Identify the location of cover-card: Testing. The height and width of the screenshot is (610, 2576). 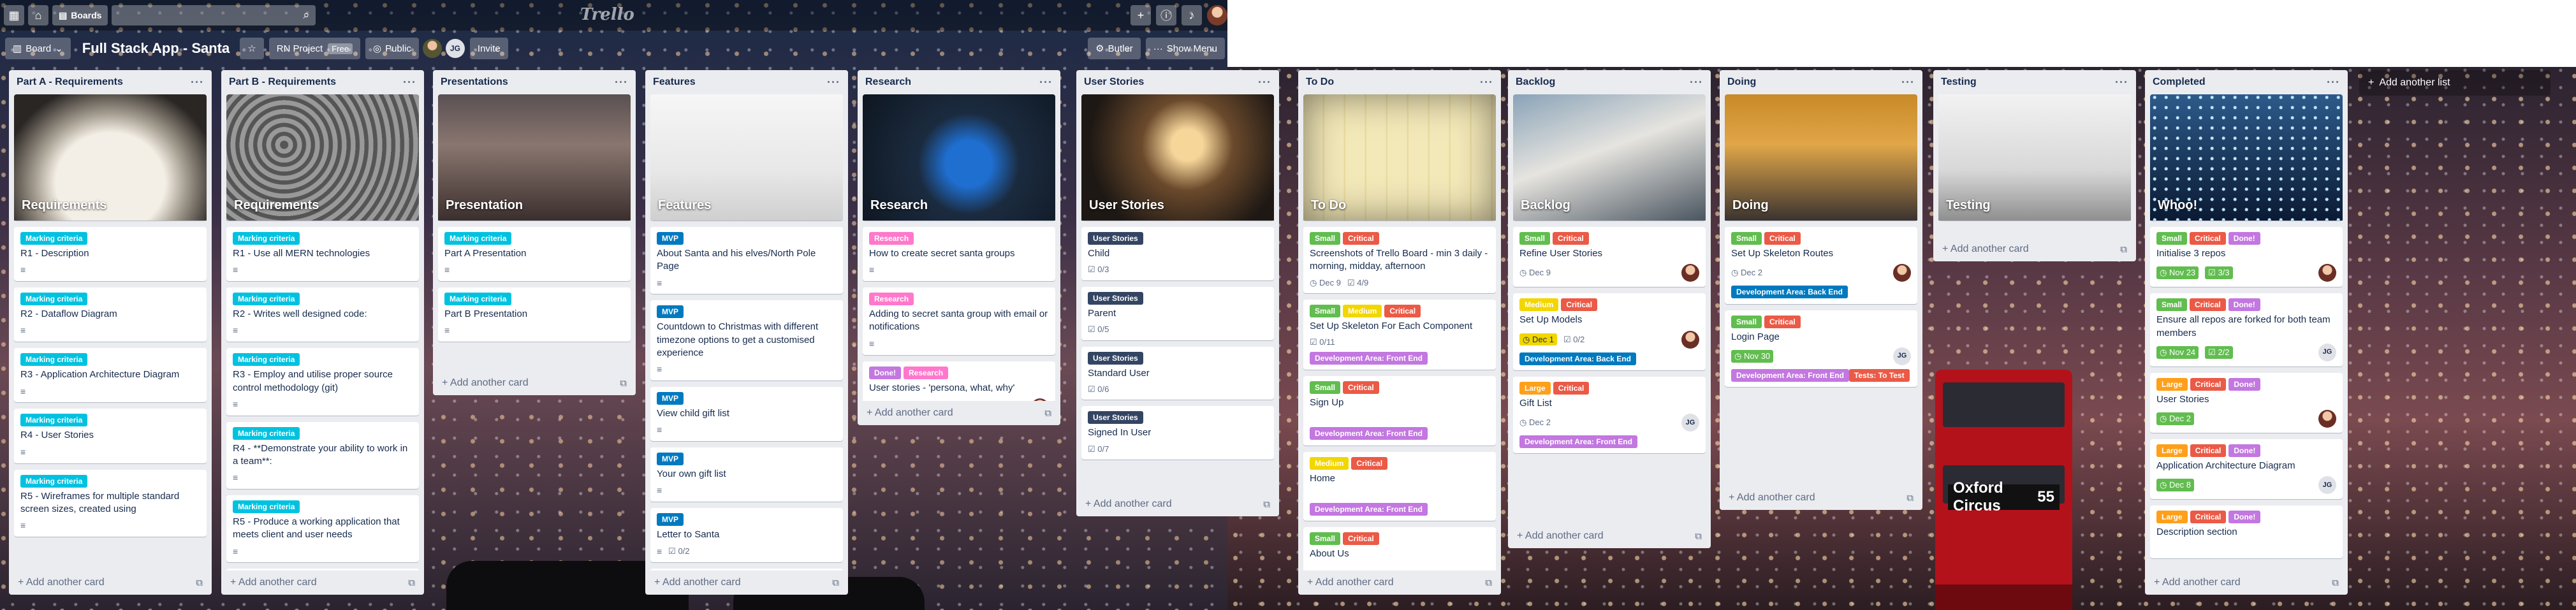
(2034, 157).